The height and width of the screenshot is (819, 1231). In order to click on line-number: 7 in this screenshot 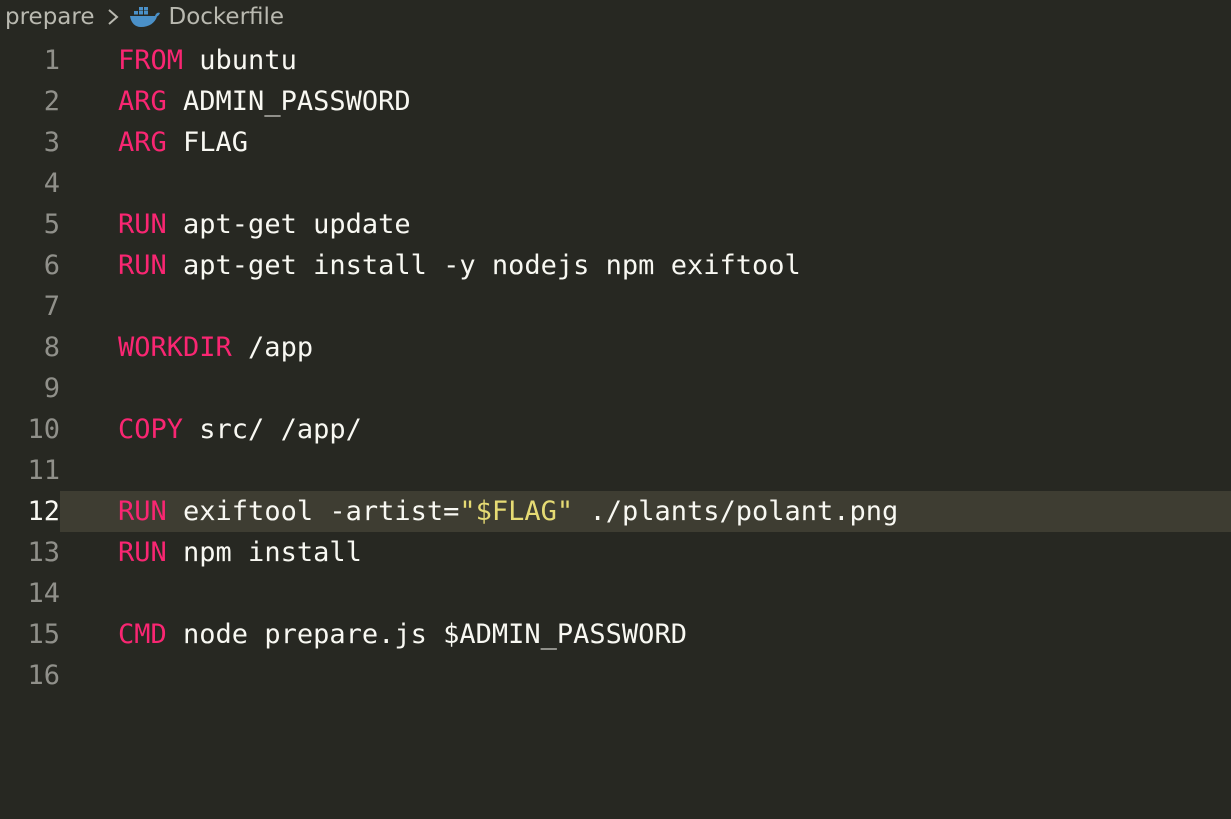, I will do `click(51, 306)`.